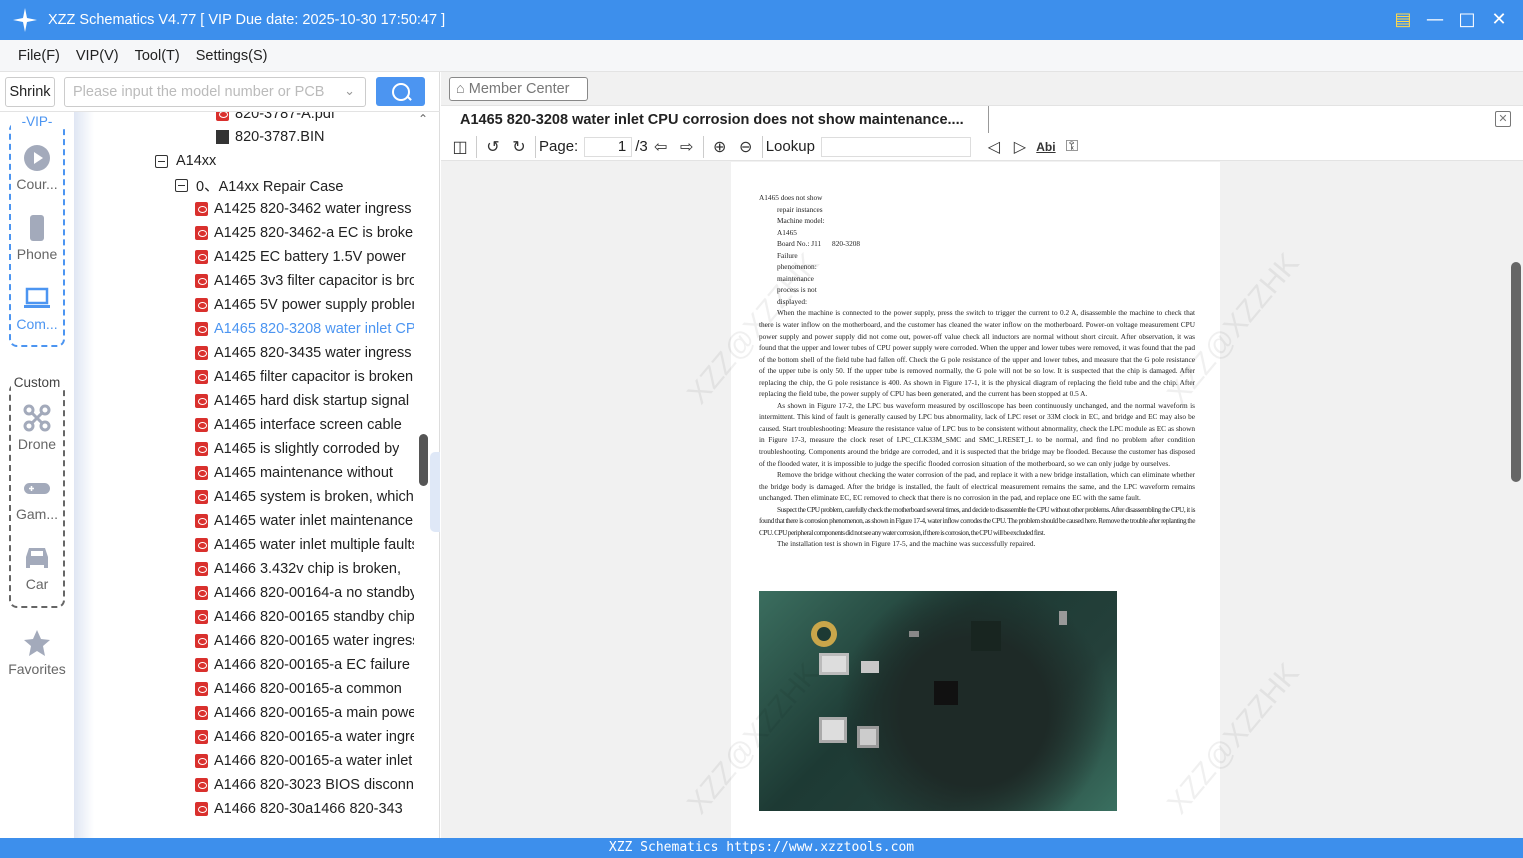 The width and height of the screenshot is (1523, 858). I want to click on tree-scroll-thumb, so click(423, 460).